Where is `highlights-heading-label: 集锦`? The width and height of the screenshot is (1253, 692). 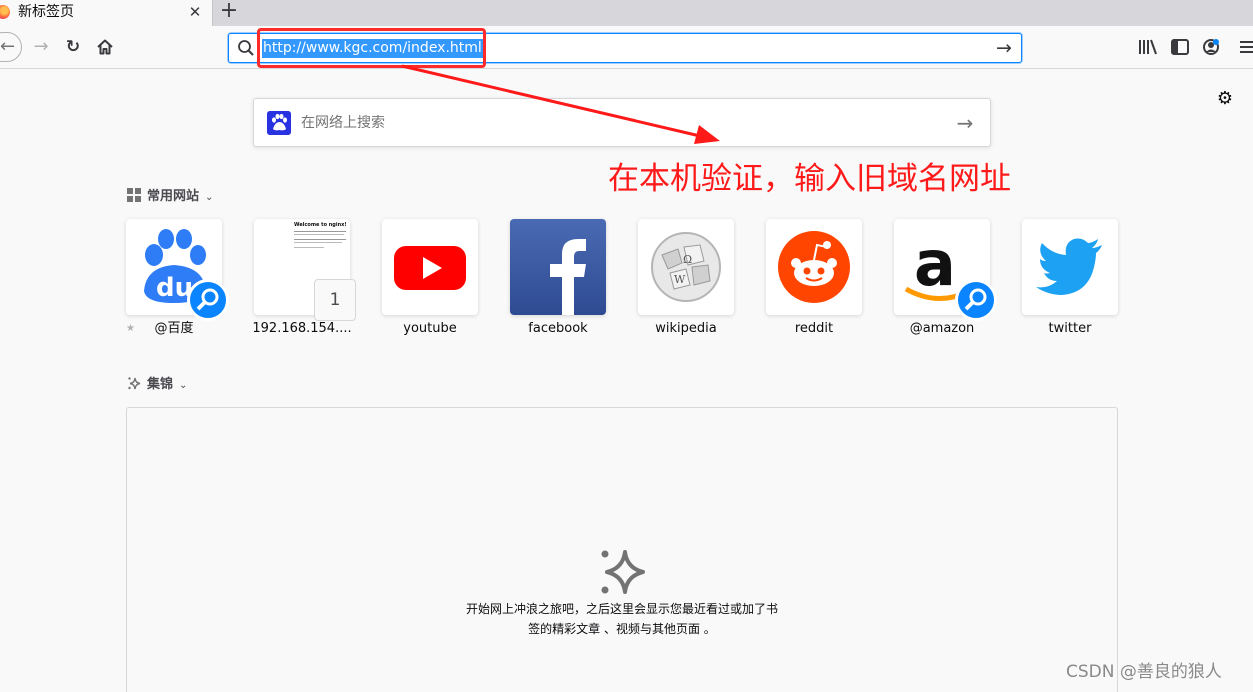
highlights-heading-label: 集锦 is located at coordinates (160, 384).